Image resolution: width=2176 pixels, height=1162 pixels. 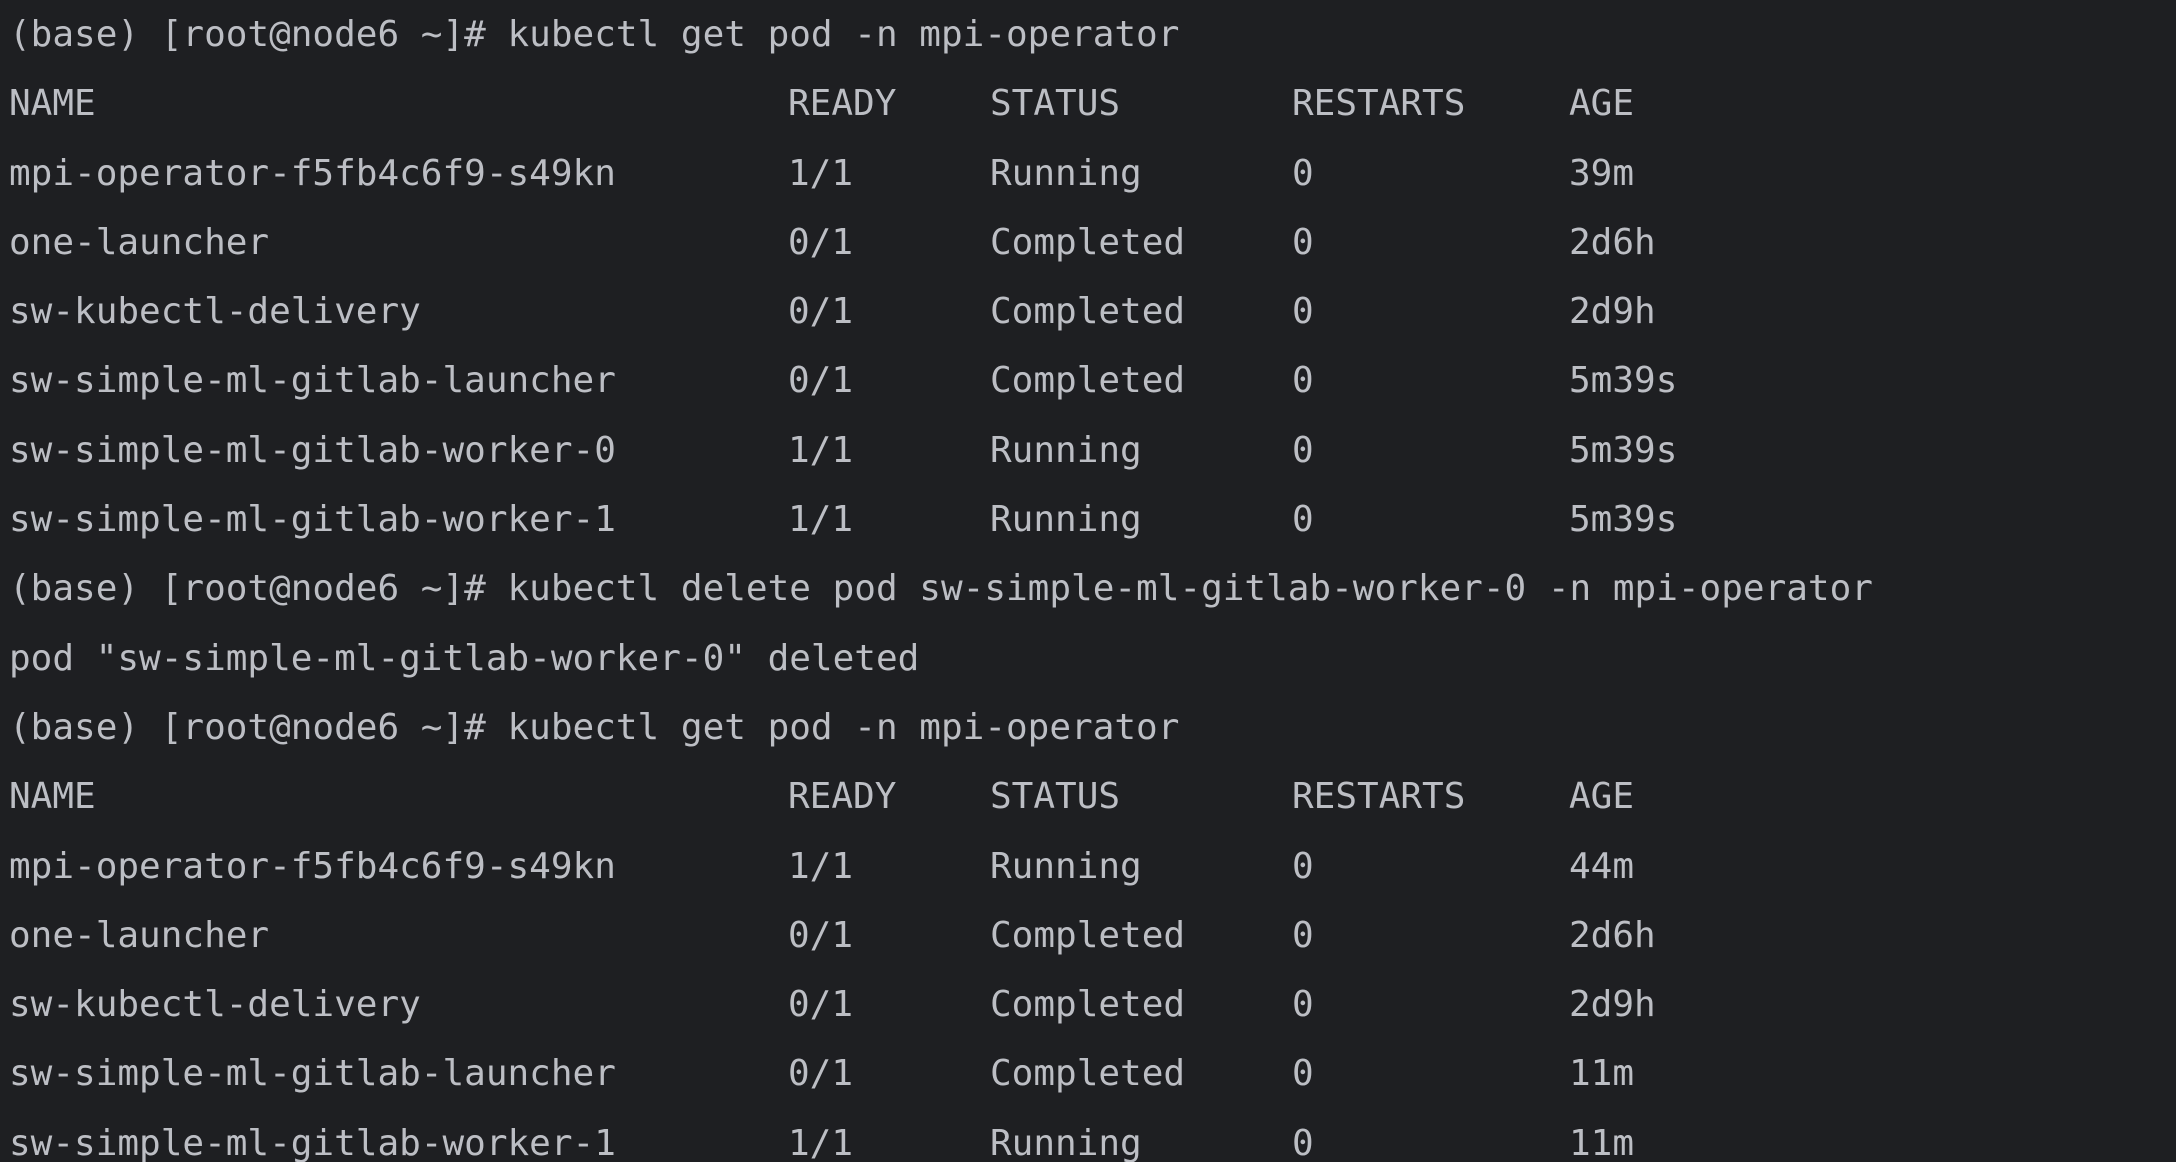 I want to click on pod-age: 44m, so click(x=1602, y=866).